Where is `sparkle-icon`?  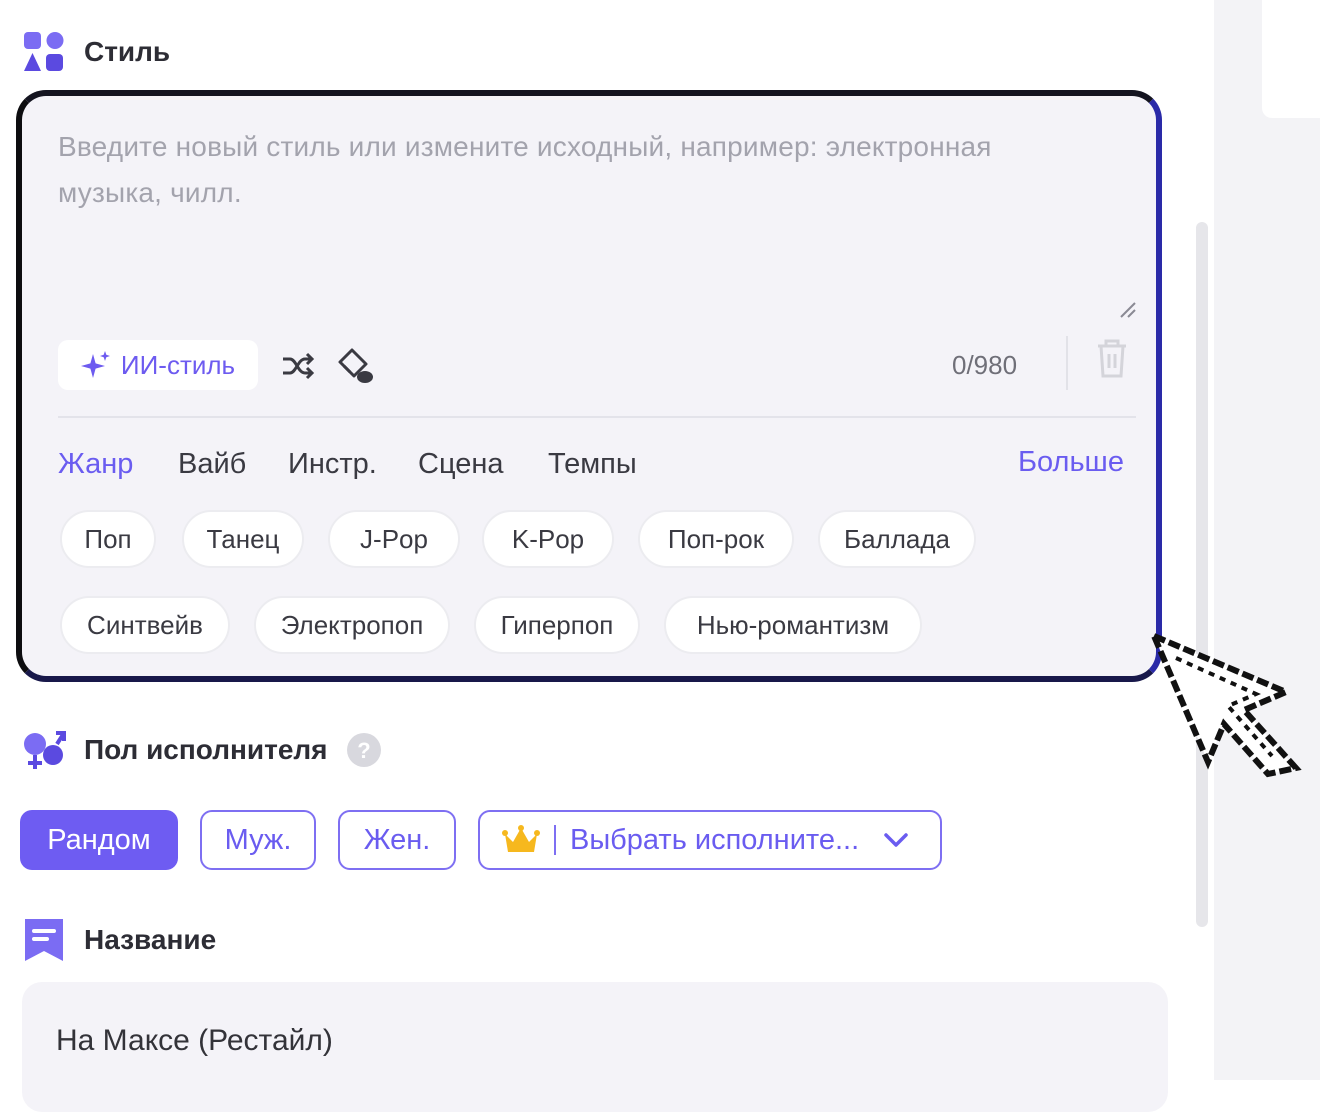
sparkle-icon is located at coordinates (95, 364).